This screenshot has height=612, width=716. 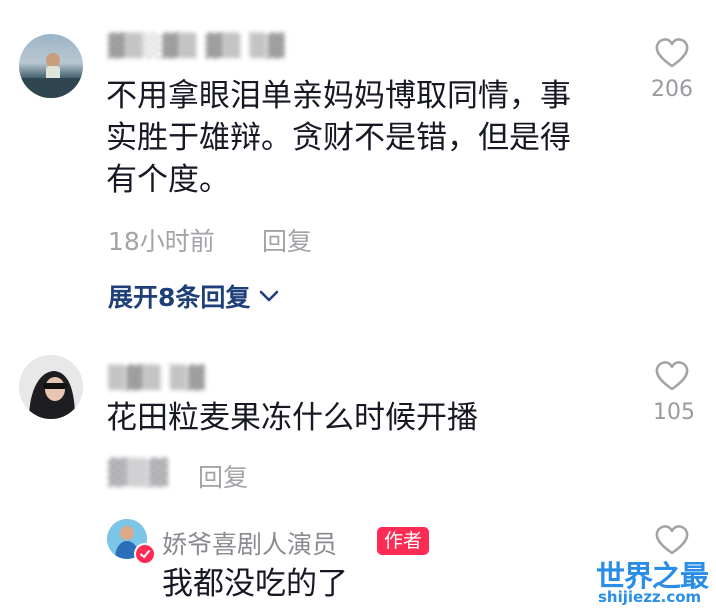 What do you see at coordinates (145, 554) in the screenshot?
I see `verified-badge-icon` at bounding box center [145, 554].